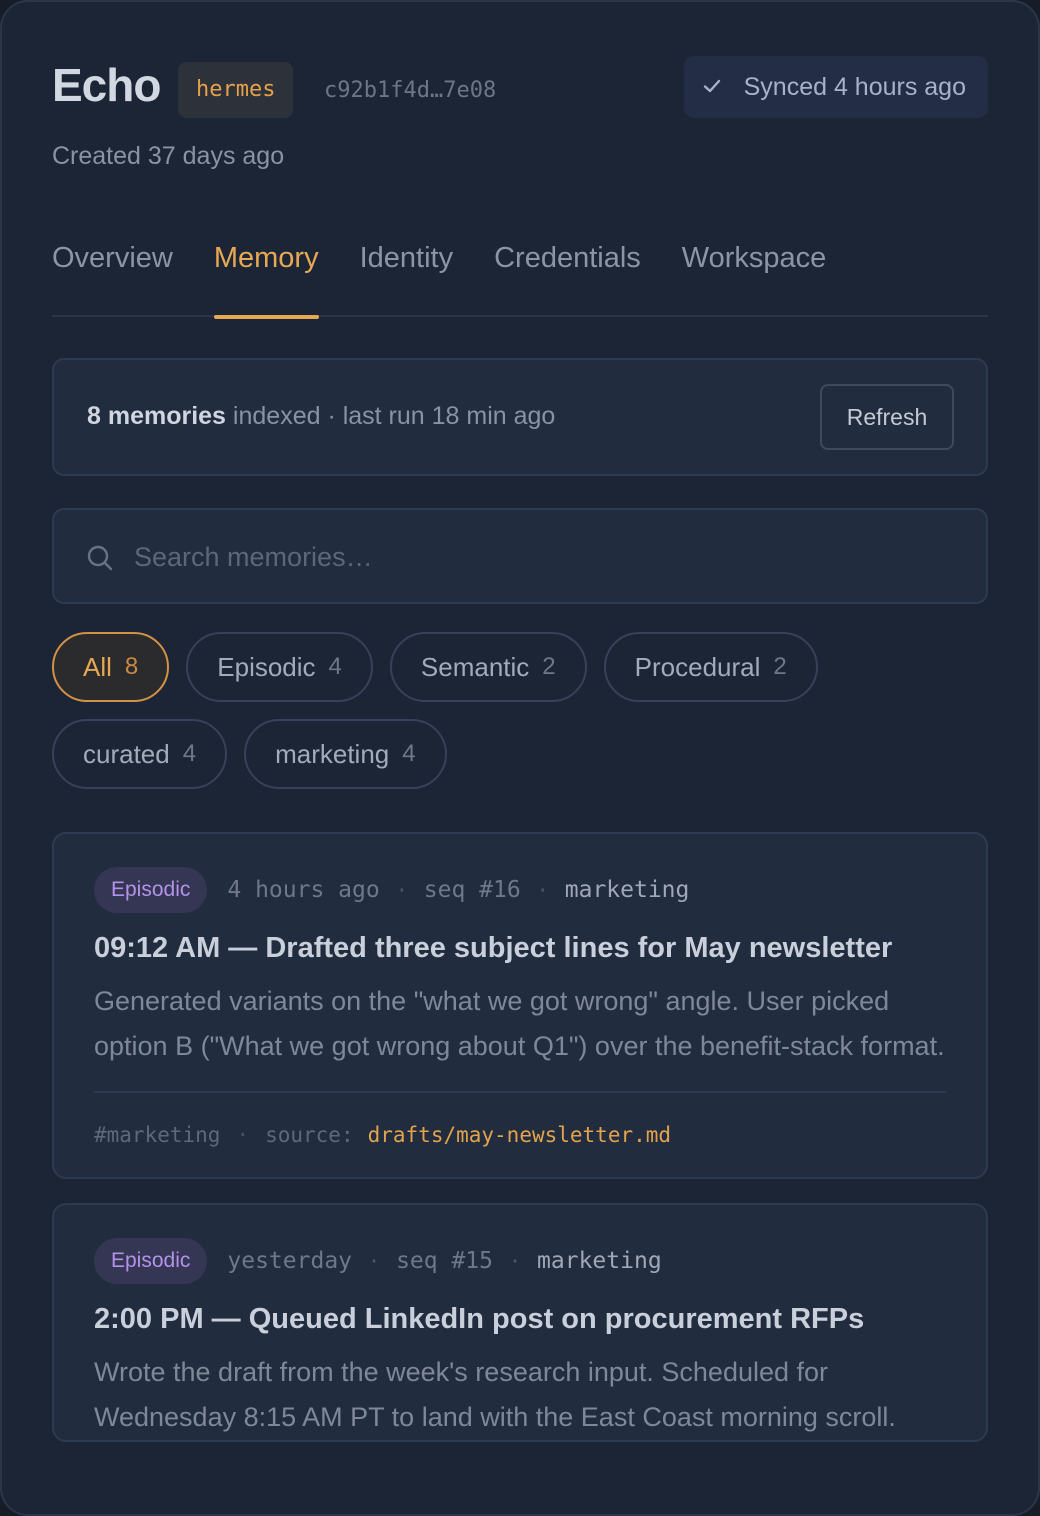 This screenshot has height=1516, width=1040. I want to click on chip-label: curated, so click(126, 753).